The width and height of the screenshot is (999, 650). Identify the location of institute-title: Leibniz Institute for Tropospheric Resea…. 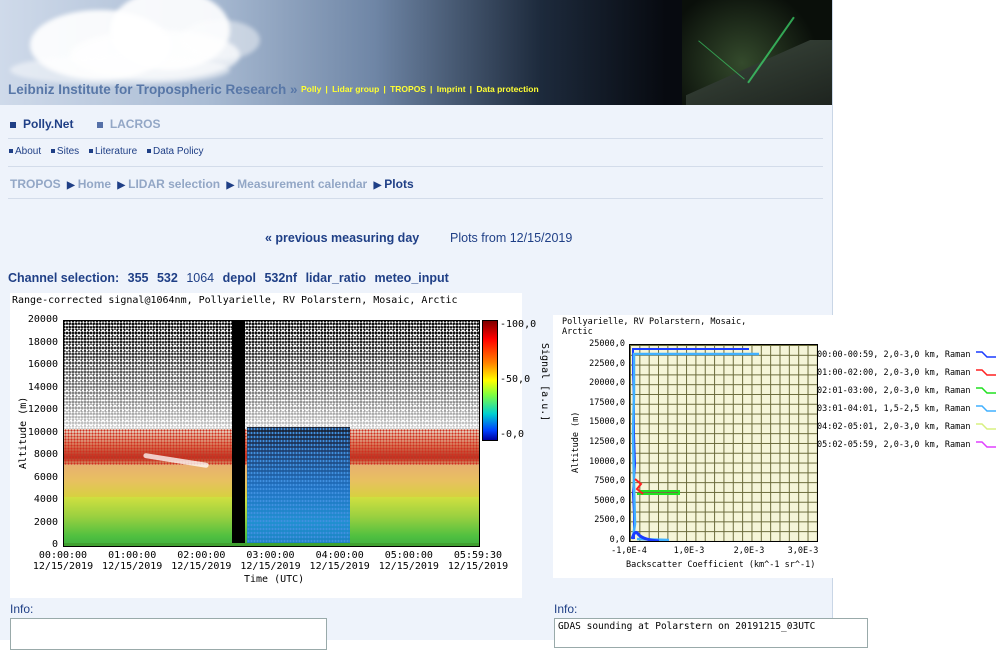
(153, 89).